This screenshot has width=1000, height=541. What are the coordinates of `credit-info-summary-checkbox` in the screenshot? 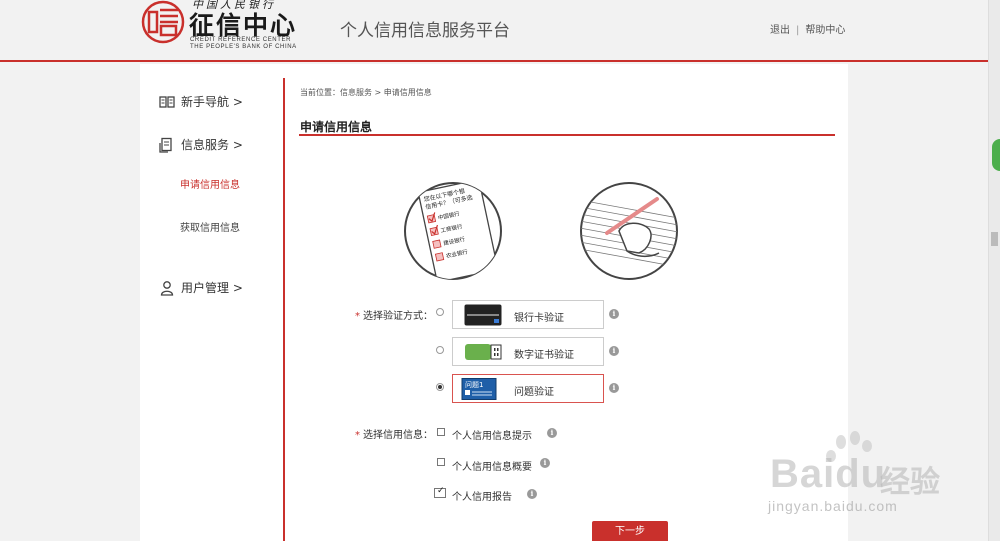 It's located at (441, 462).